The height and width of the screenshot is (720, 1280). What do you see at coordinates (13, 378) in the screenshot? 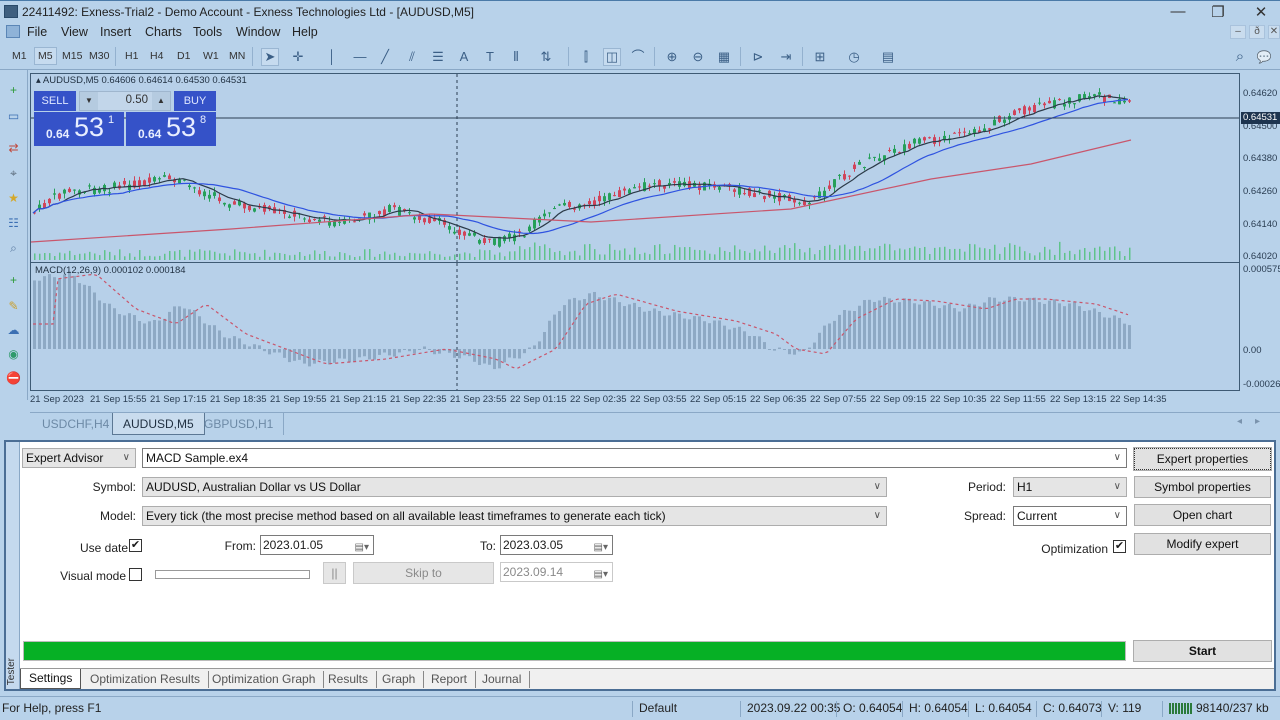
I see `vps-icon: ⛔` at bounding box center [13, 378].